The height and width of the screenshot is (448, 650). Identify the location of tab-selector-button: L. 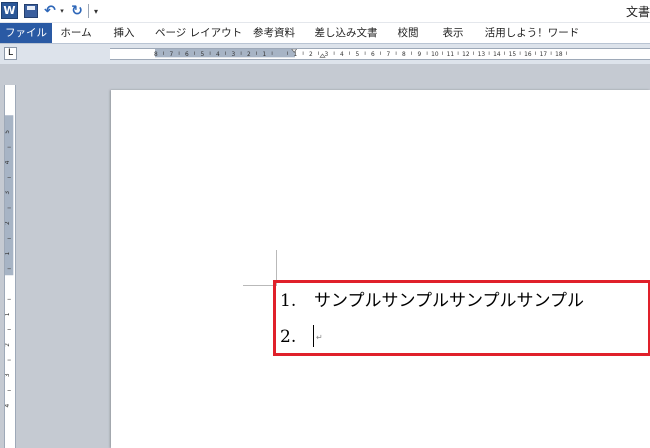
(10, 53).